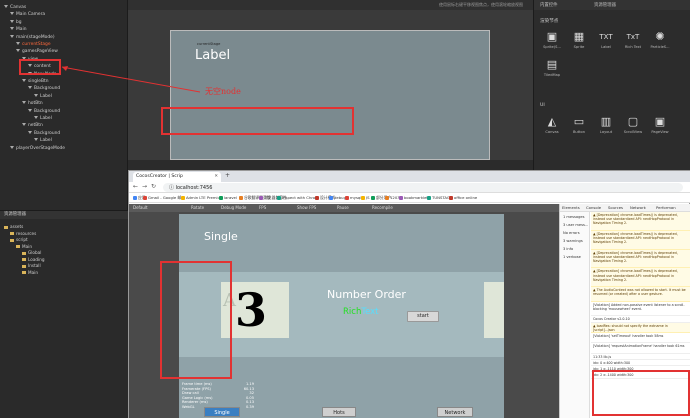  Describe the element at coordinates (370, 312) in the screenshot. I see `rich-text-cyan: Text` at that location.